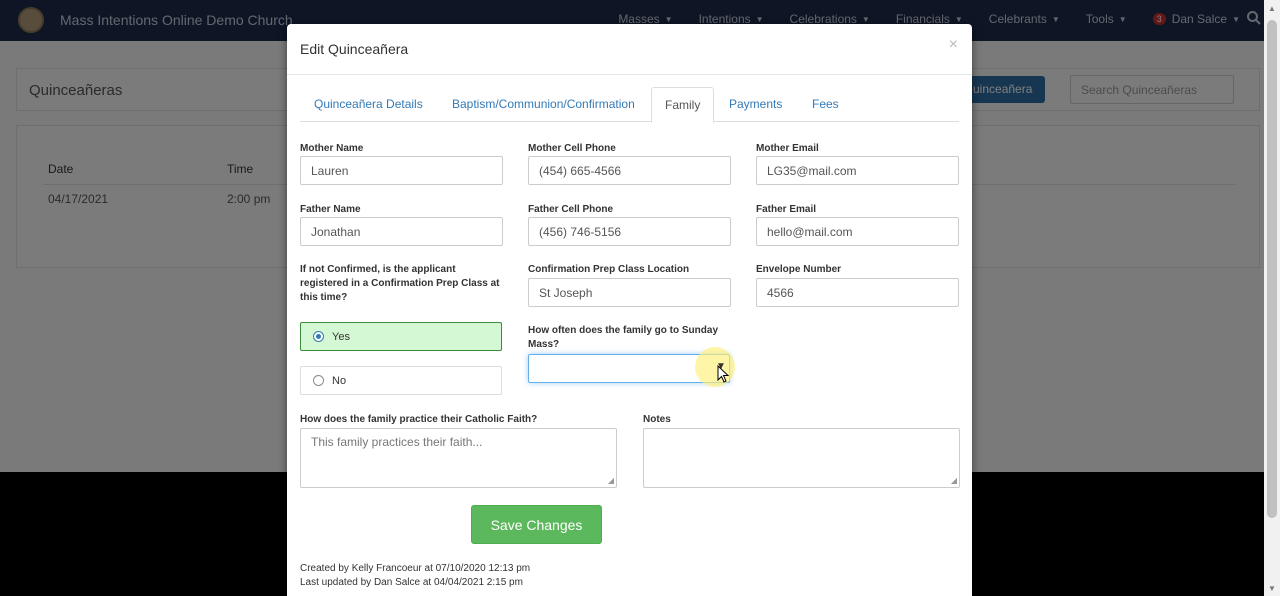  What do you see at coordinates (629, 170) in the screenshot?
I see `mother-cell-input: (454) 665-4566` at bounding box center [629, 170].